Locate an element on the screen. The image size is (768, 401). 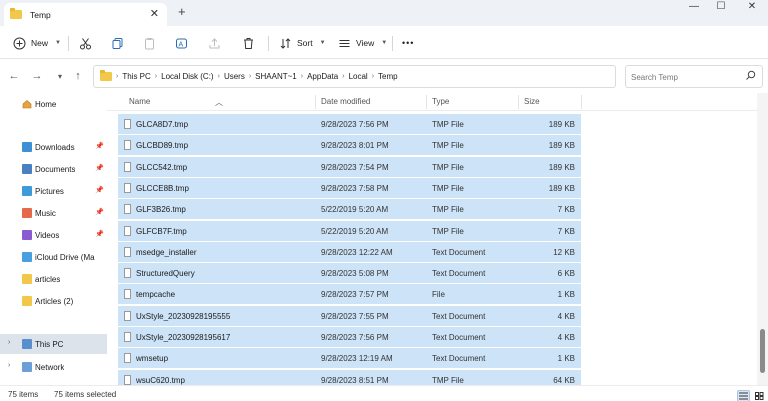
close-tab-icon: ✕ is located at coordinates (154, 14).